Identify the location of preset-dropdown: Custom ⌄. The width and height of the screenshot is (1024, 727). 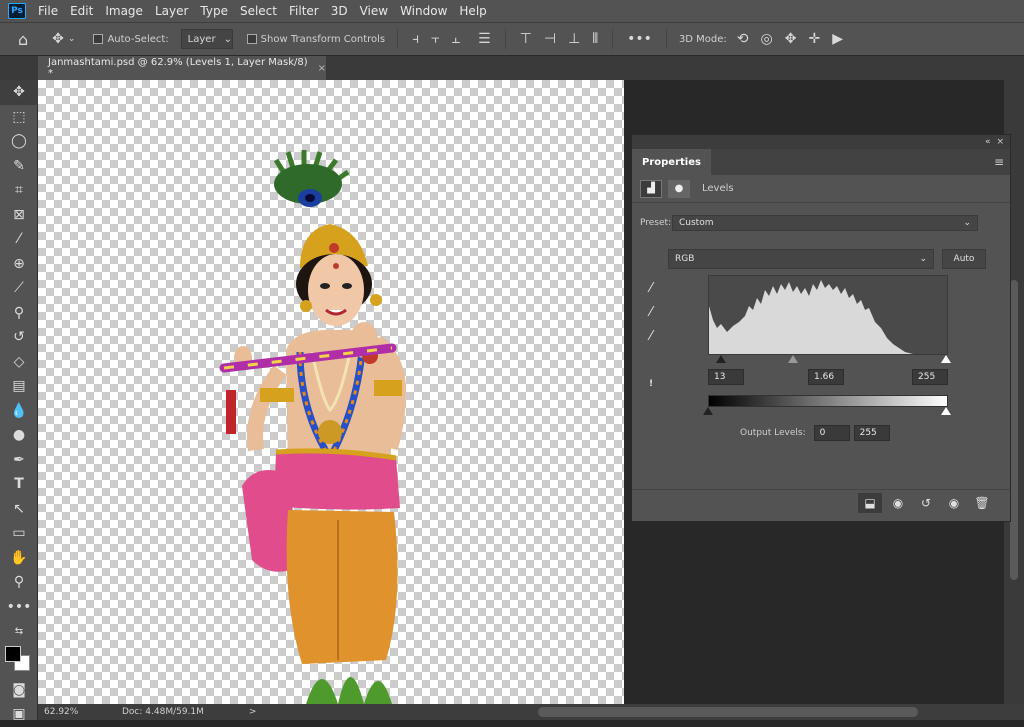
(825, 223).